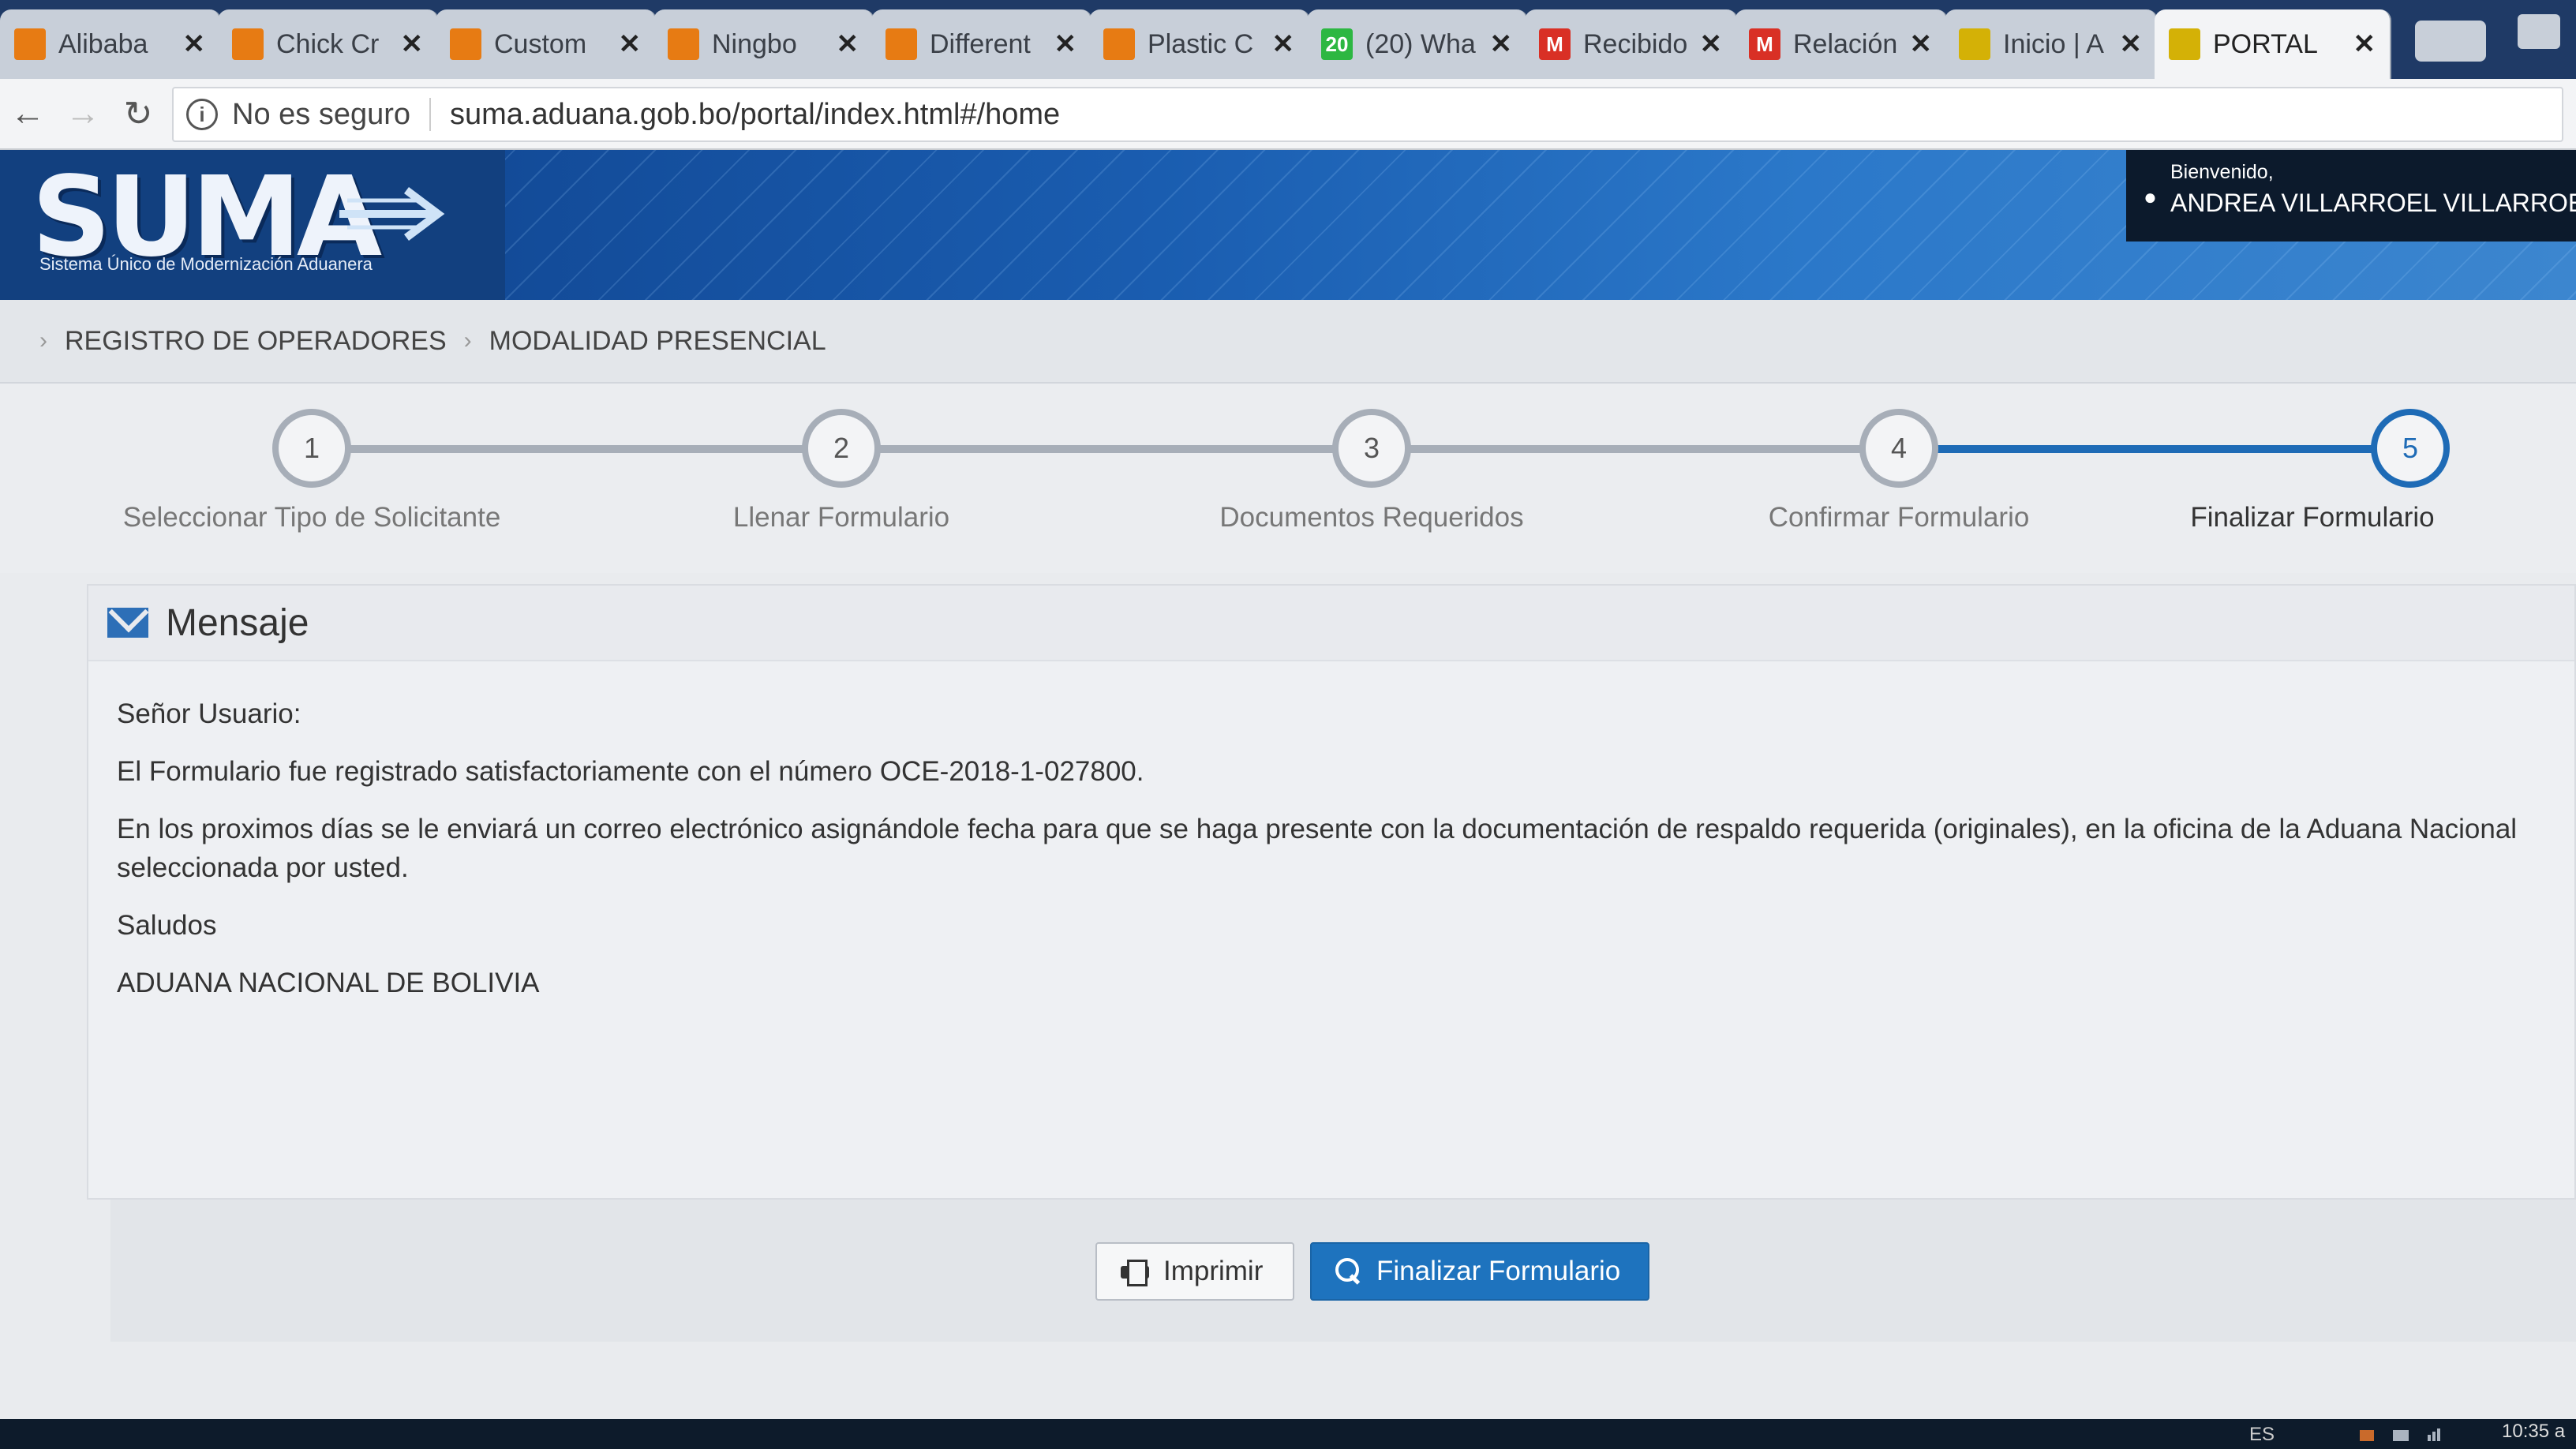 Image resolution: width=2576 pixels, height=1449 pixels. What do you see at coordinates (2312, 517) in the screenshot?
I see `wizard-step-5-label: Finalizar Formulario` at bounding box center [2312, 517].